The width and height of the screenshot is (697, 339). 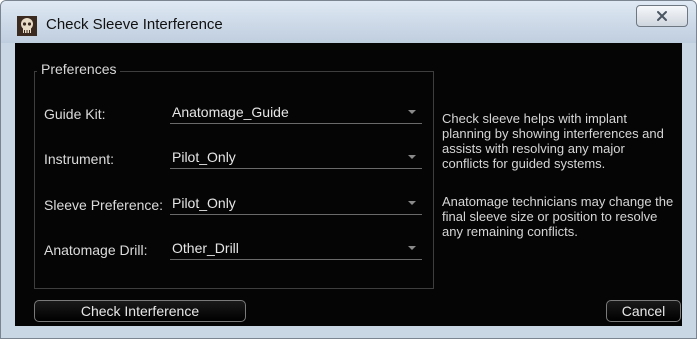 What do you see at coordinates (205, 248) in the screenshot?
I see `anatomage-drill-value: Other_Drill` at bounding box center [205, 248].